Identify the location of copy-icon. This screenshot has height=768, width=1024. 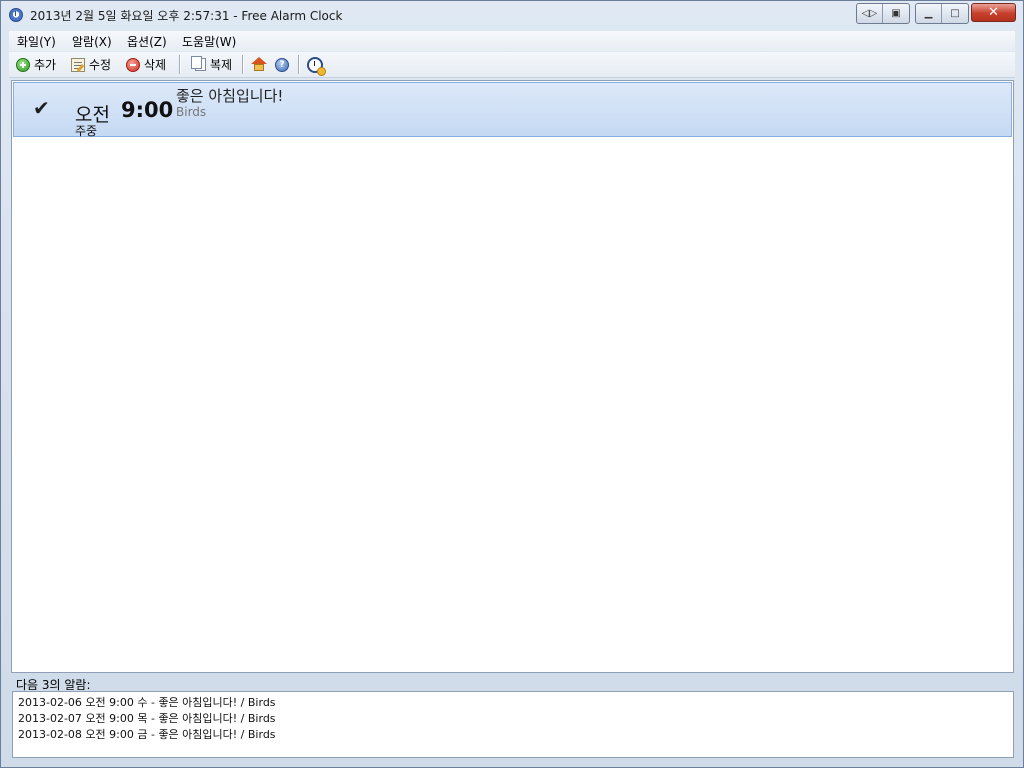
(198, 63).